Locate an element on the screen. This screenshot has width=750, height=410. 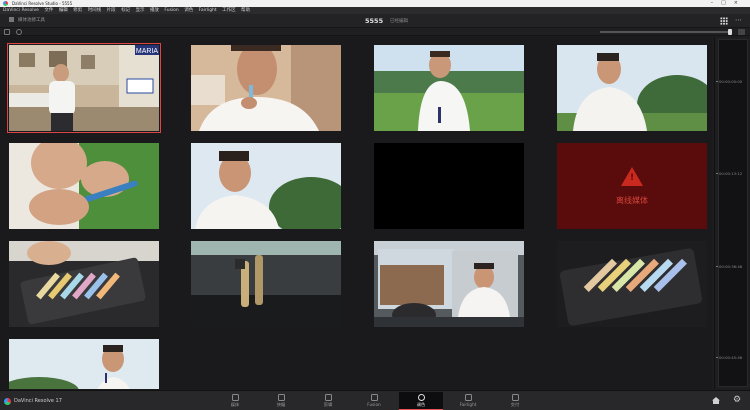
media-pool-icon is located at coordinates (11, 19).